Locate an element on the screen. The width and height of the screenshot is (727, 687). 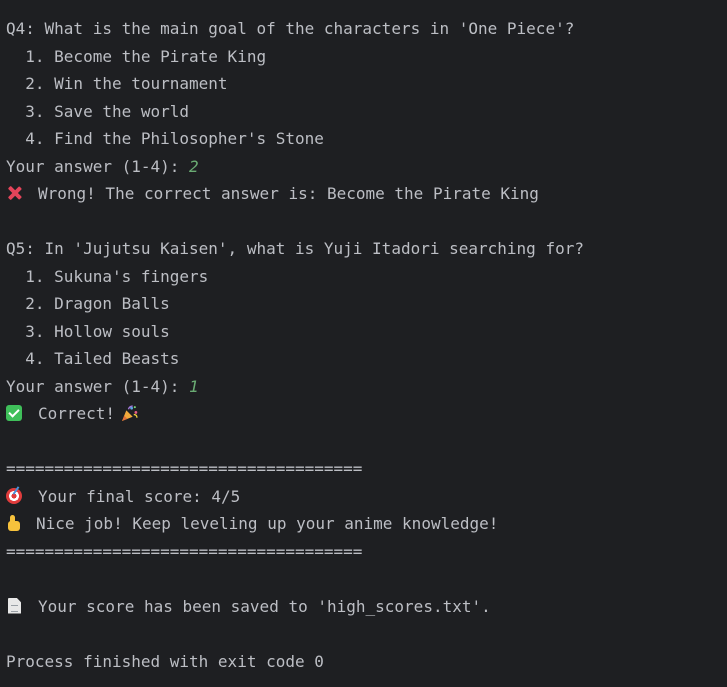
q5-option-4: 4. Tailed Beasts is located at coordinates (93, 358).